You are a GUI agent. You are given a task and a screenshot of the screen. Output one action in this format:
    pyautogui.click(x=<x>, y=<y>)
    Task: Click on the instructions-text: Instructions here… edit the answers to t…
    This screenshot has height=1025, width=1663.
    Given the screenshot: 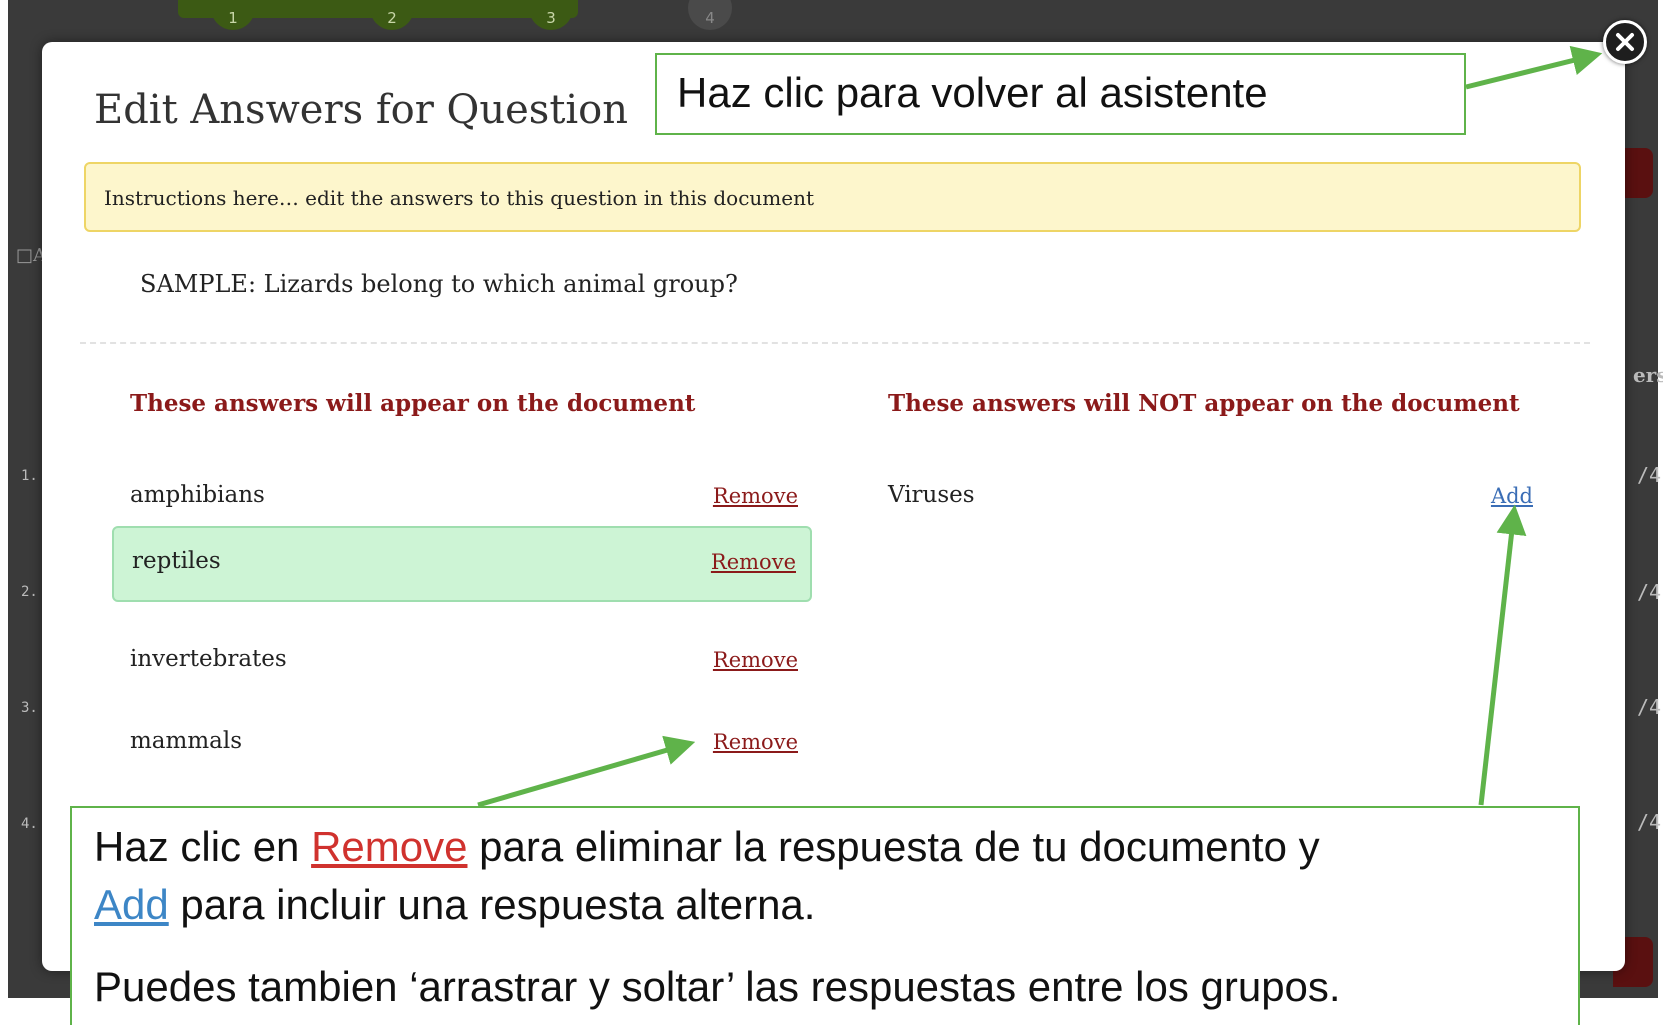 What is the action you would take?
    pyautogui.click(x=459, y=198)
    